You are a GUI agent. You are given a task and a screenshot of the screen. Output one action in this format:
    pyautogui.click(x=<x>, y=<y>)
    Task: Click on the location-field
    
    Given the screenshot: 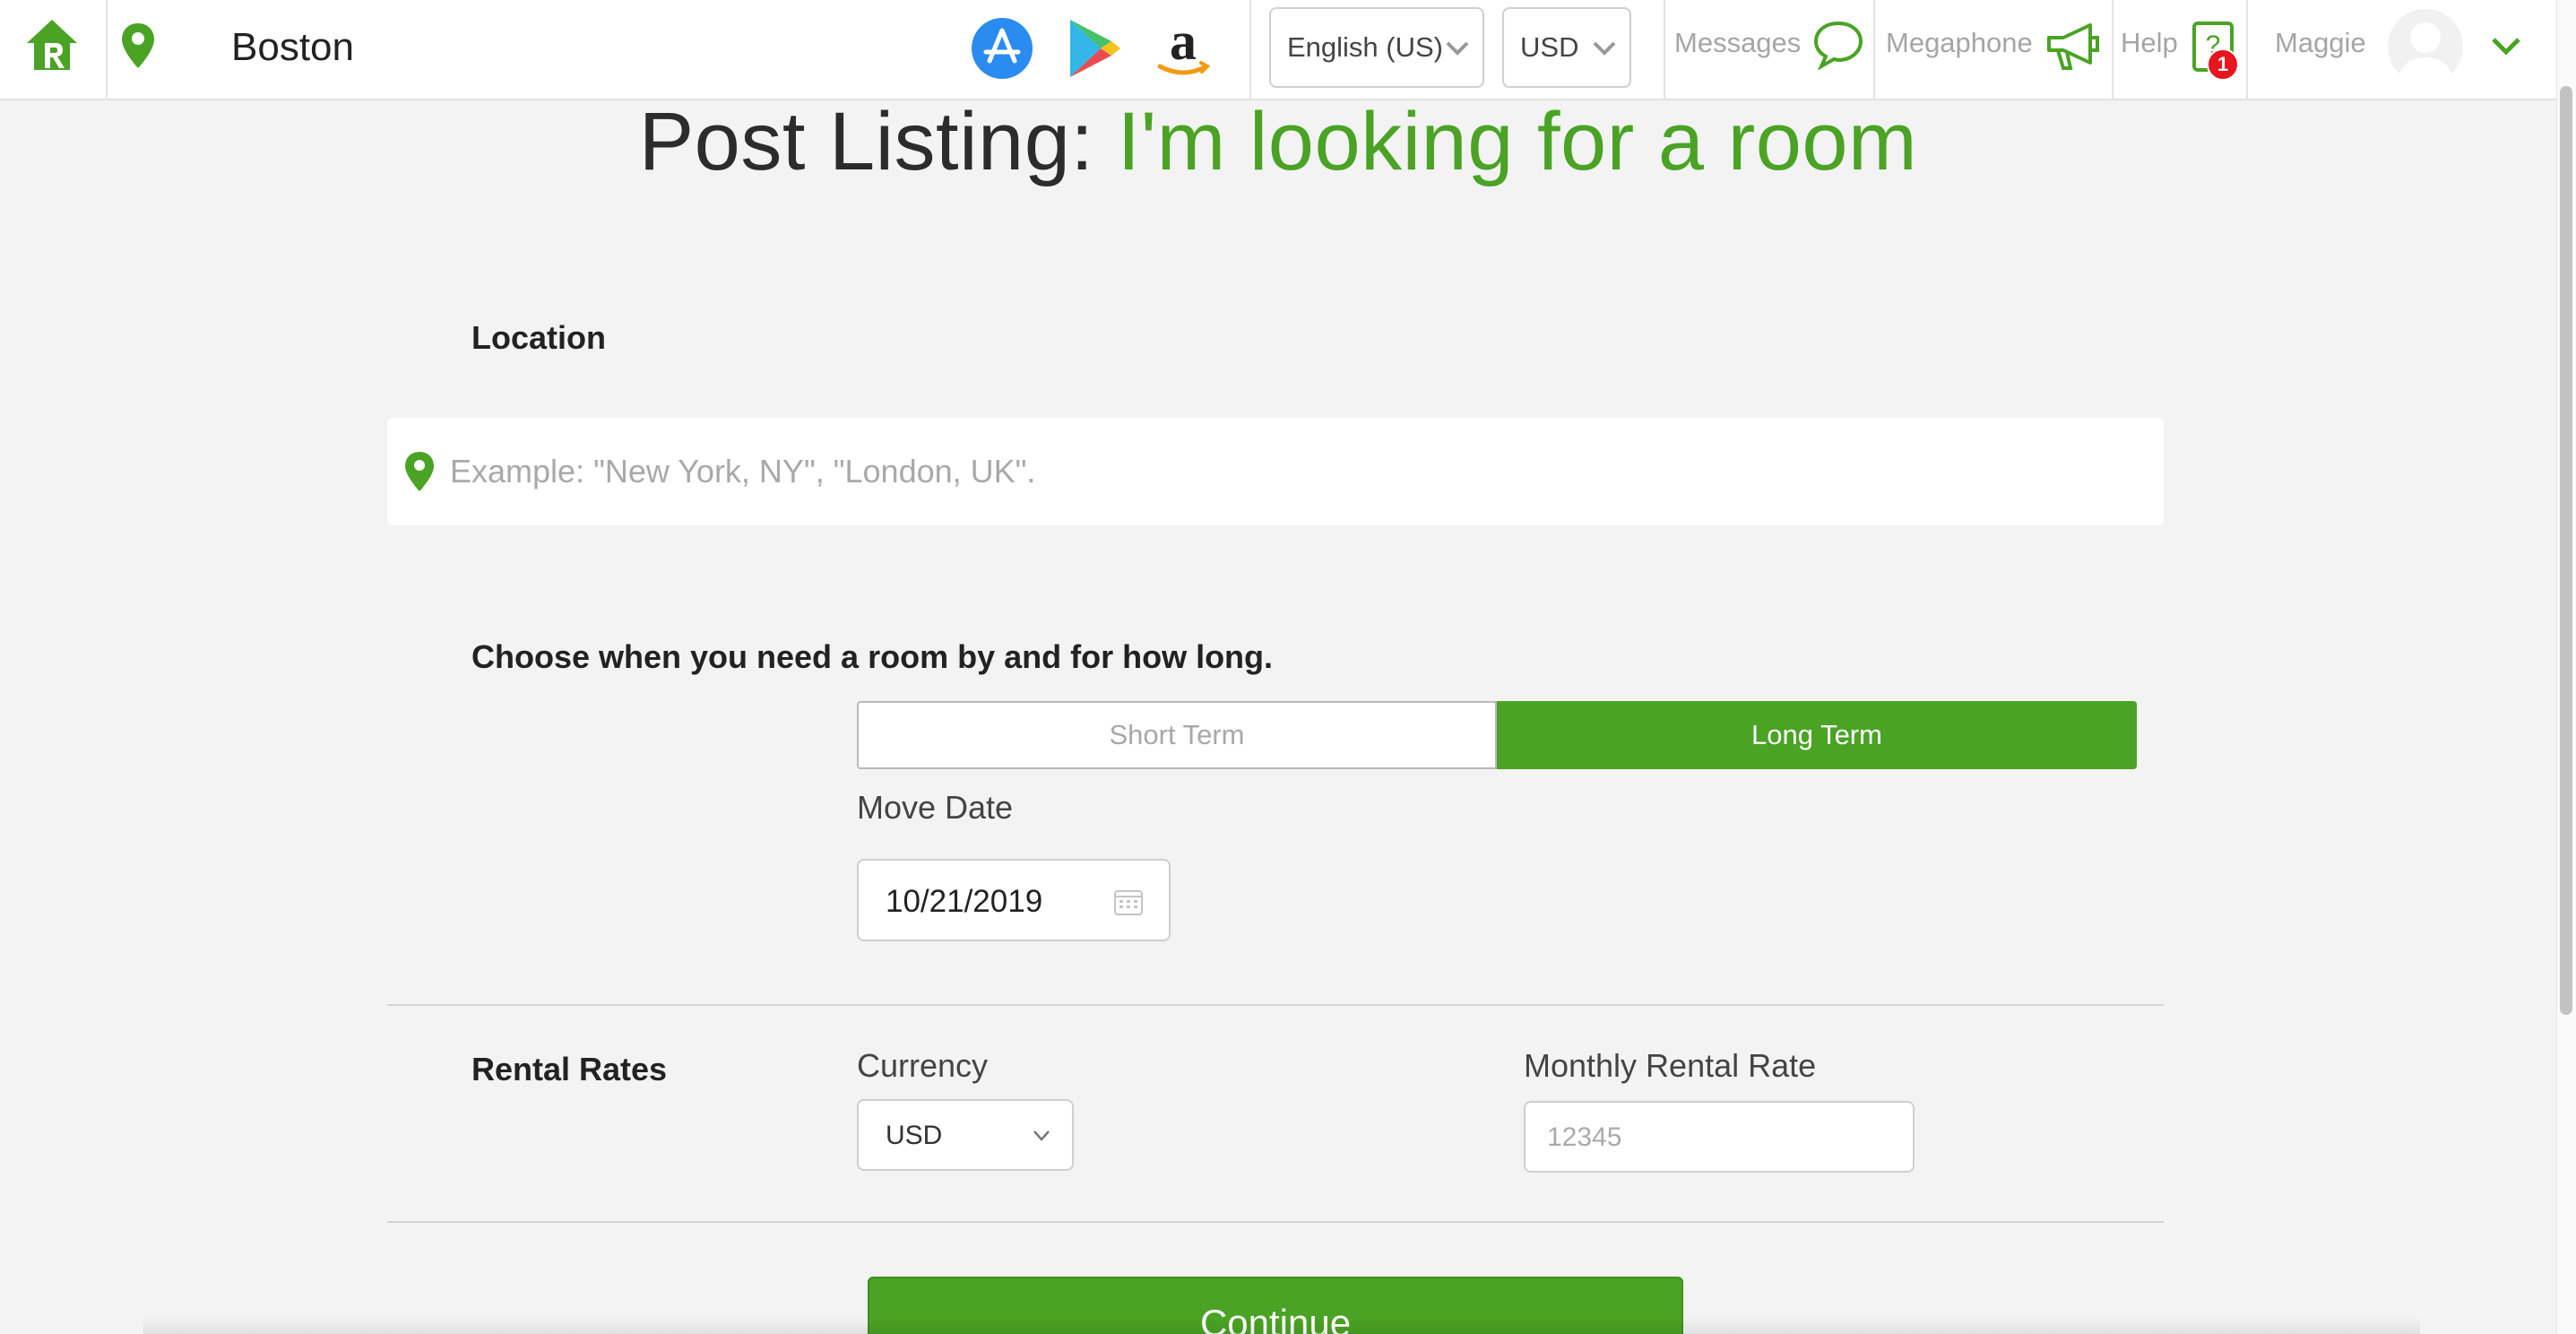 What is the action you would take?
    pyautogui.click(x=1275, y=471)
    